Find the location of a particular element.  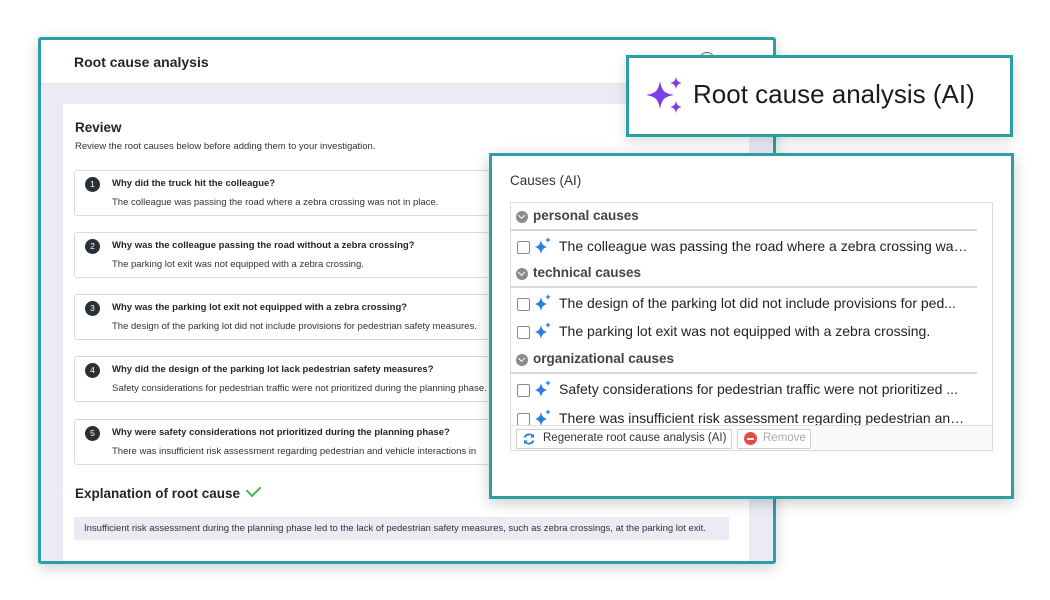

group-label: organizational causes is located at coordinates (604, 358).